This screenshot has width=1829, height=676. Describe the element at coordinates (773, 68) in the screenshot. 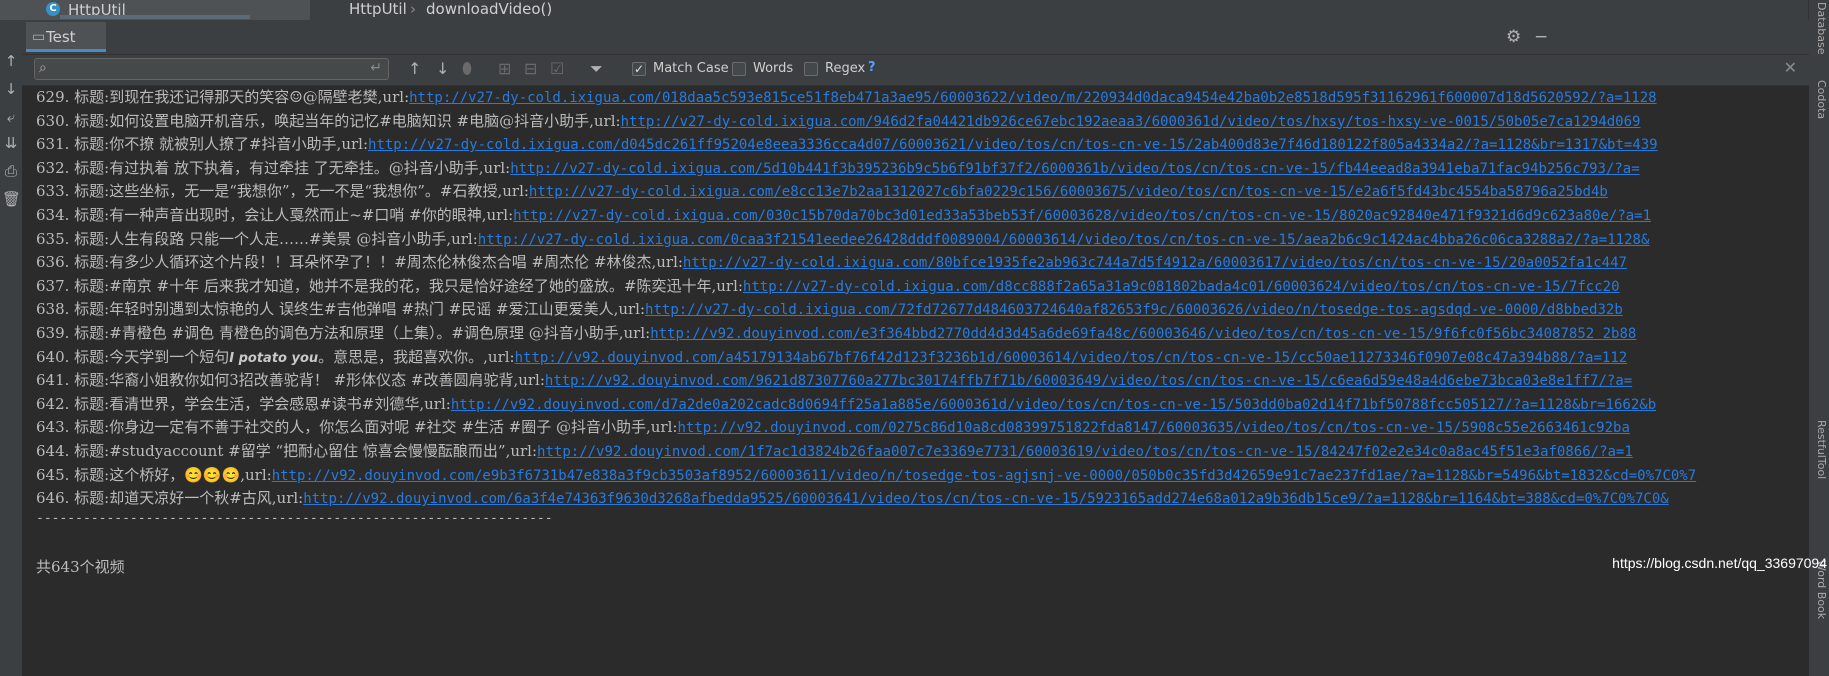

I see `words-label: Words` at that location.